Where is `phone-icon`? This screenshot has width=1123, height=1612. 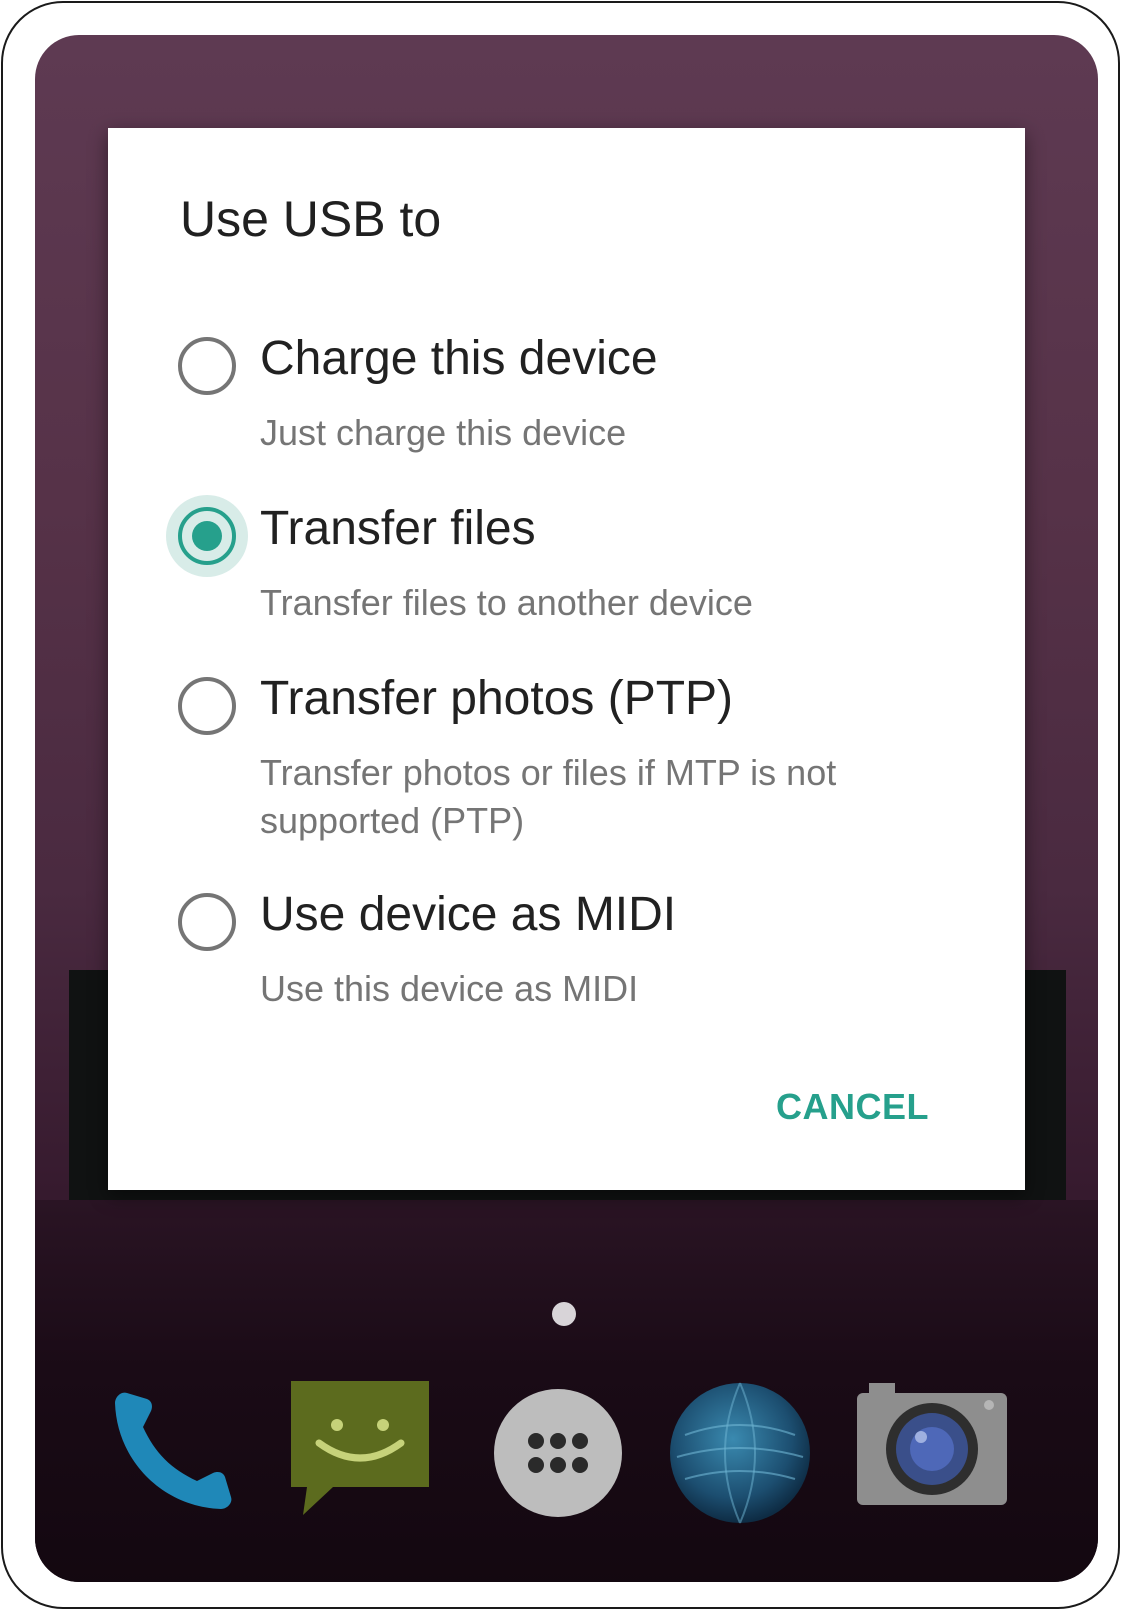
phone-icon is located at coordinates (172, 1450).